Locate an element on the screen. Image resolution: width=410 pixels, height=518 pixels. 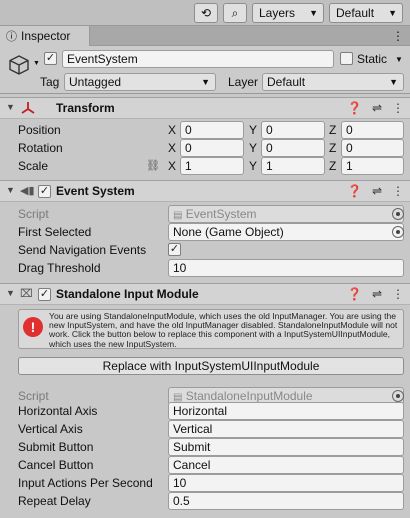
layout-dropdown: Default ▼ is located at coordinates (366, 13).